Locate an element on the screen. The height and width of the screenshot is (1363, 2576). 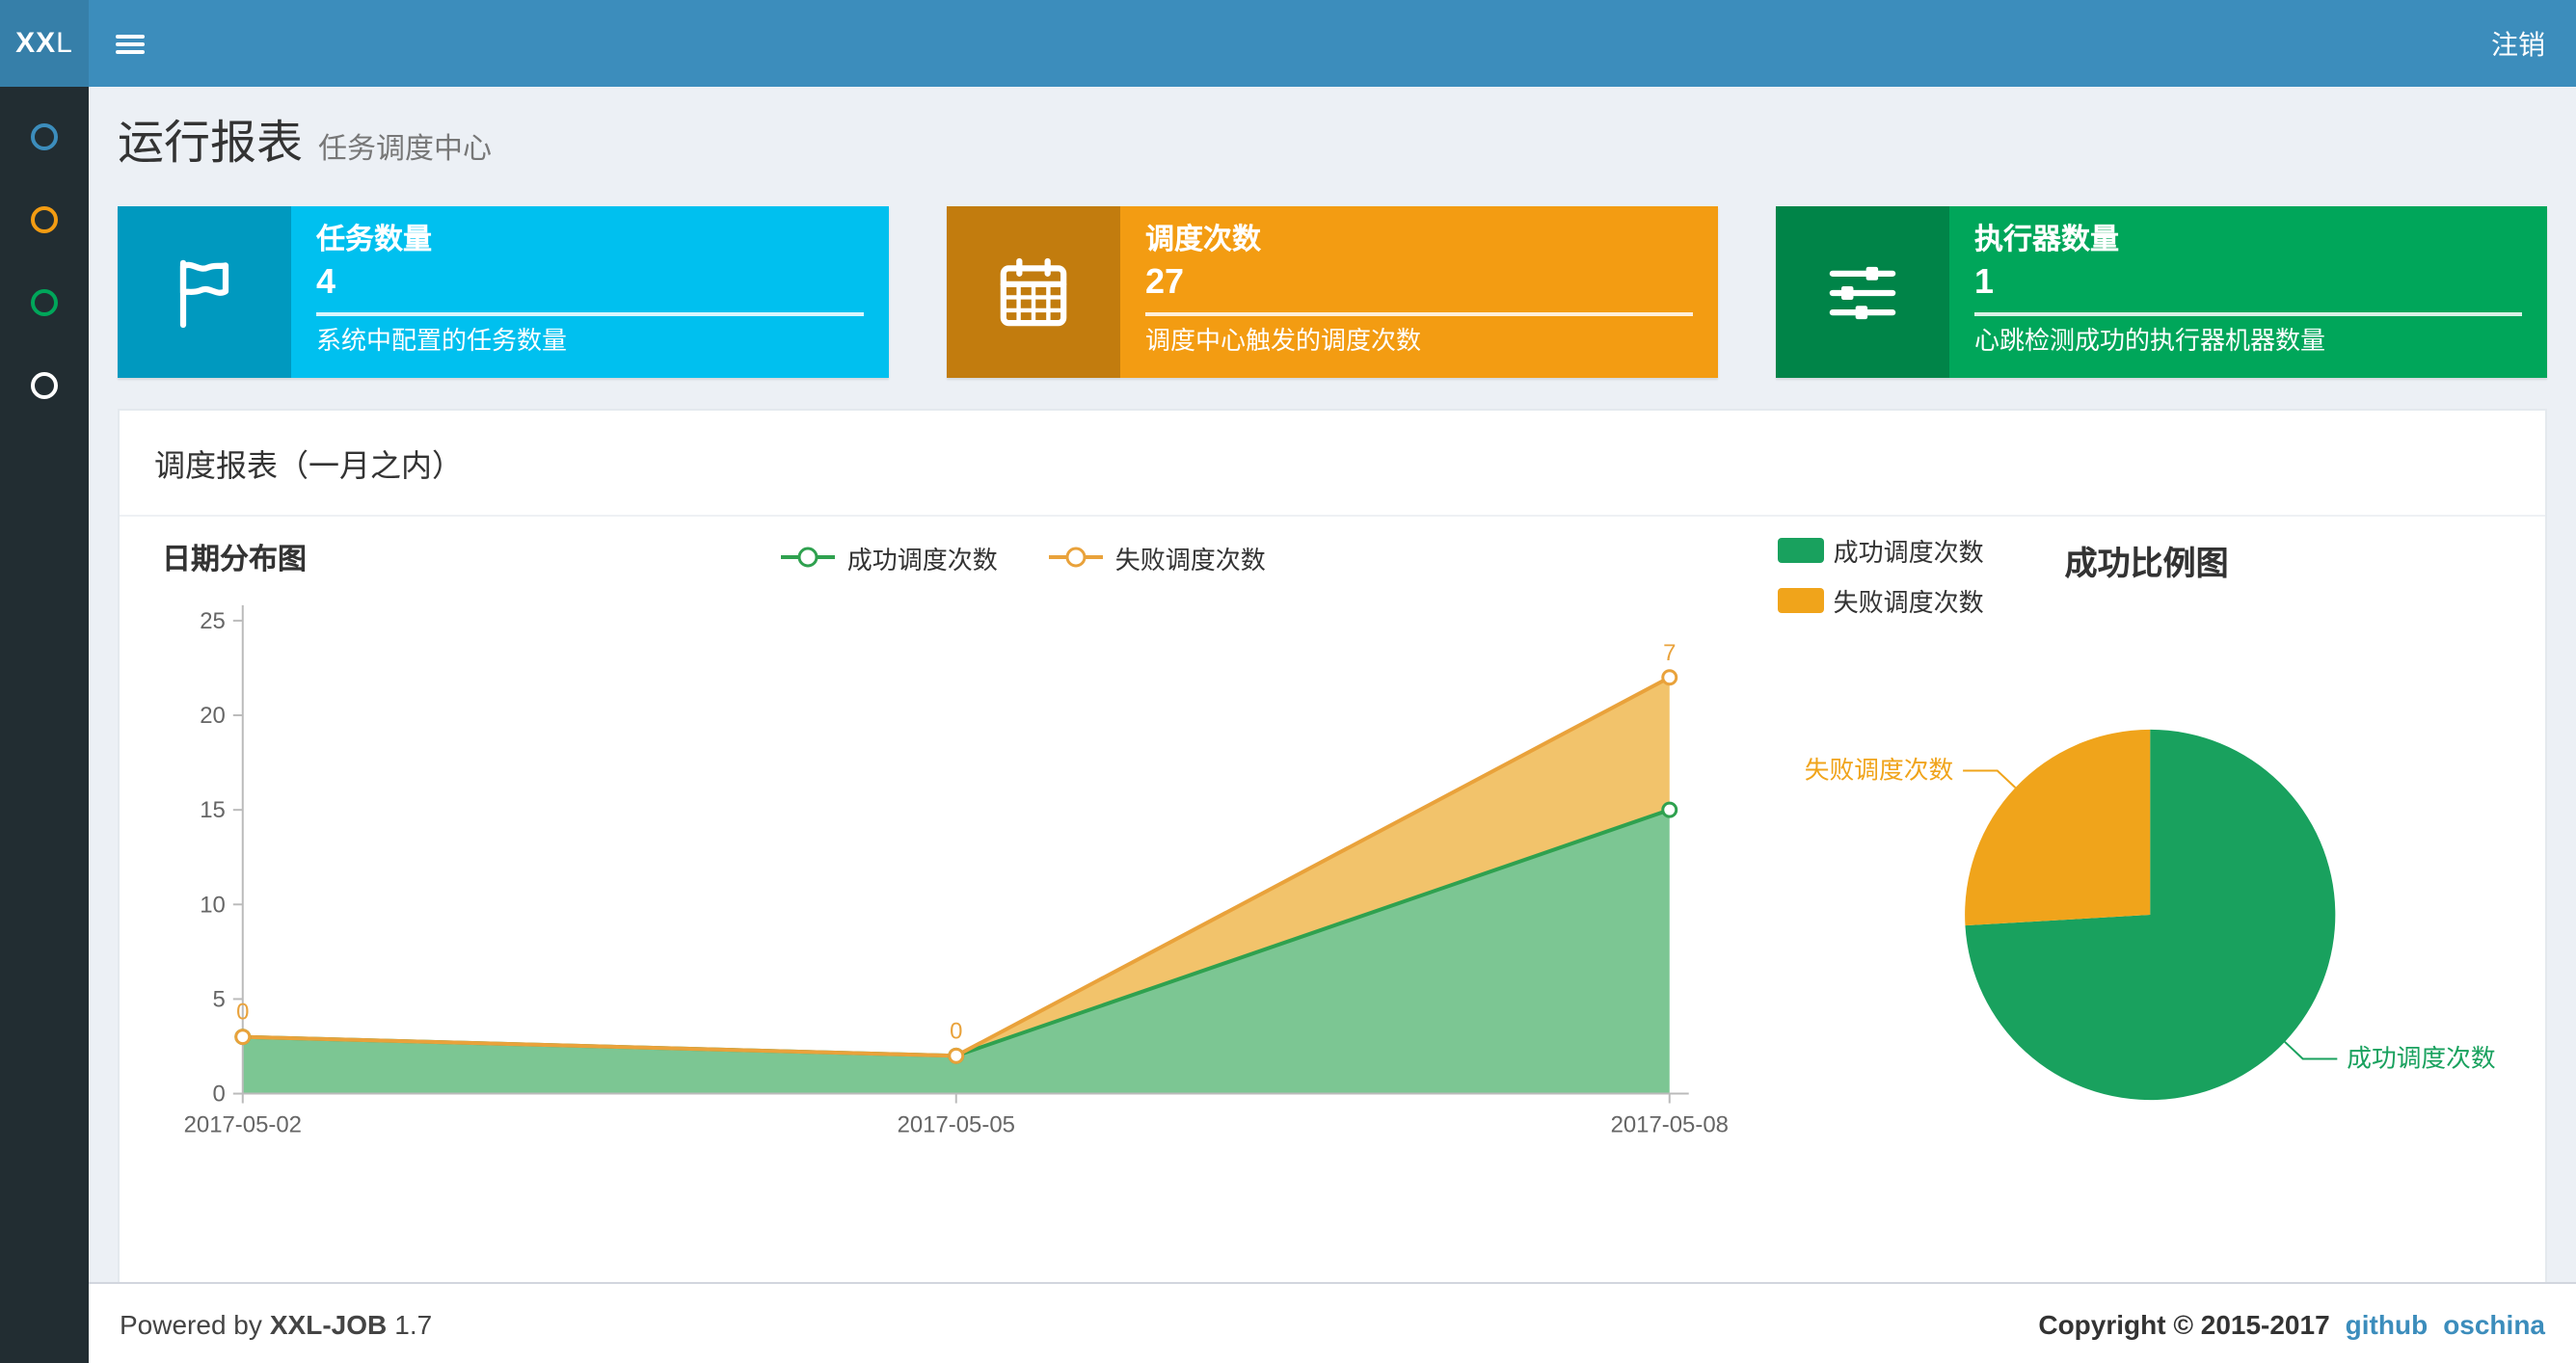
svg-text: 25 is located at coordinates (213, 621).